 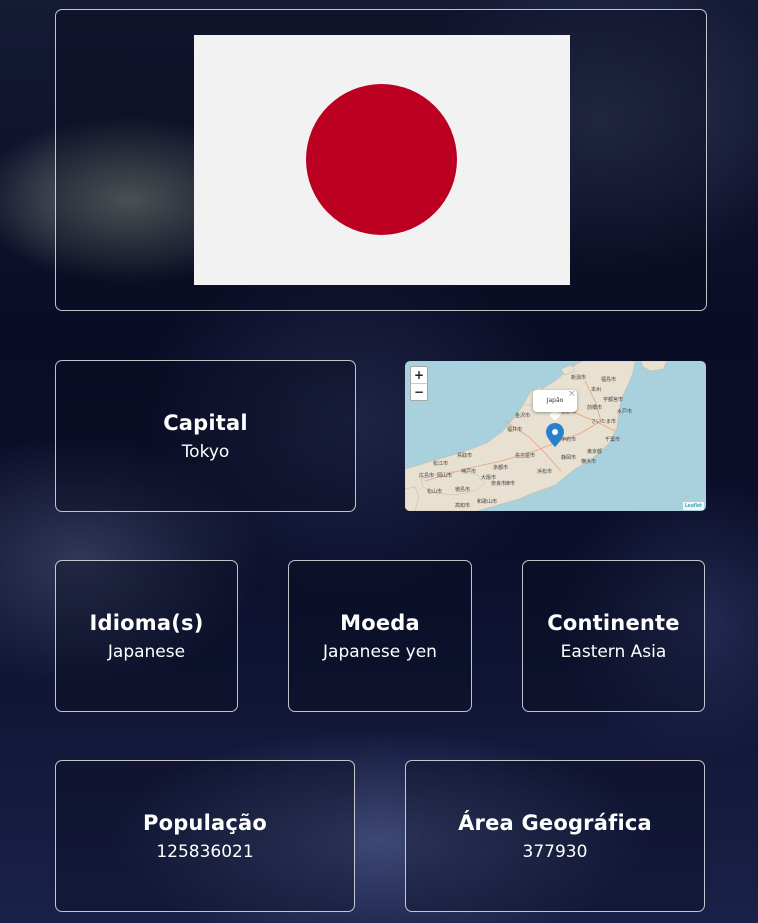 What do you see at coordinates (205, 436) in the screenshot?
I see `capital-card: Capital Tokyo` at bounding box center [205, 436].